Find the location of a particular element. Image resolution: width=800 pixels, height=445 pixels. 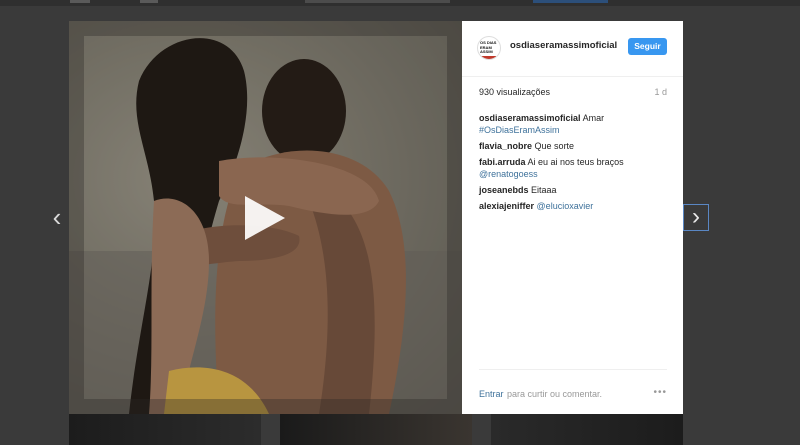

comment-text: Que sorte is located at coordinates (554, 146).